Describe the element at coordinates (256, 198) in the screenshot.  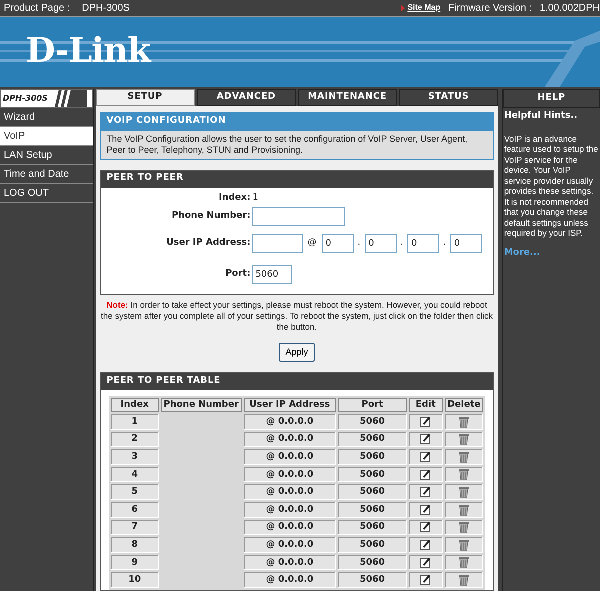
I see `index-value: 1` at that location.